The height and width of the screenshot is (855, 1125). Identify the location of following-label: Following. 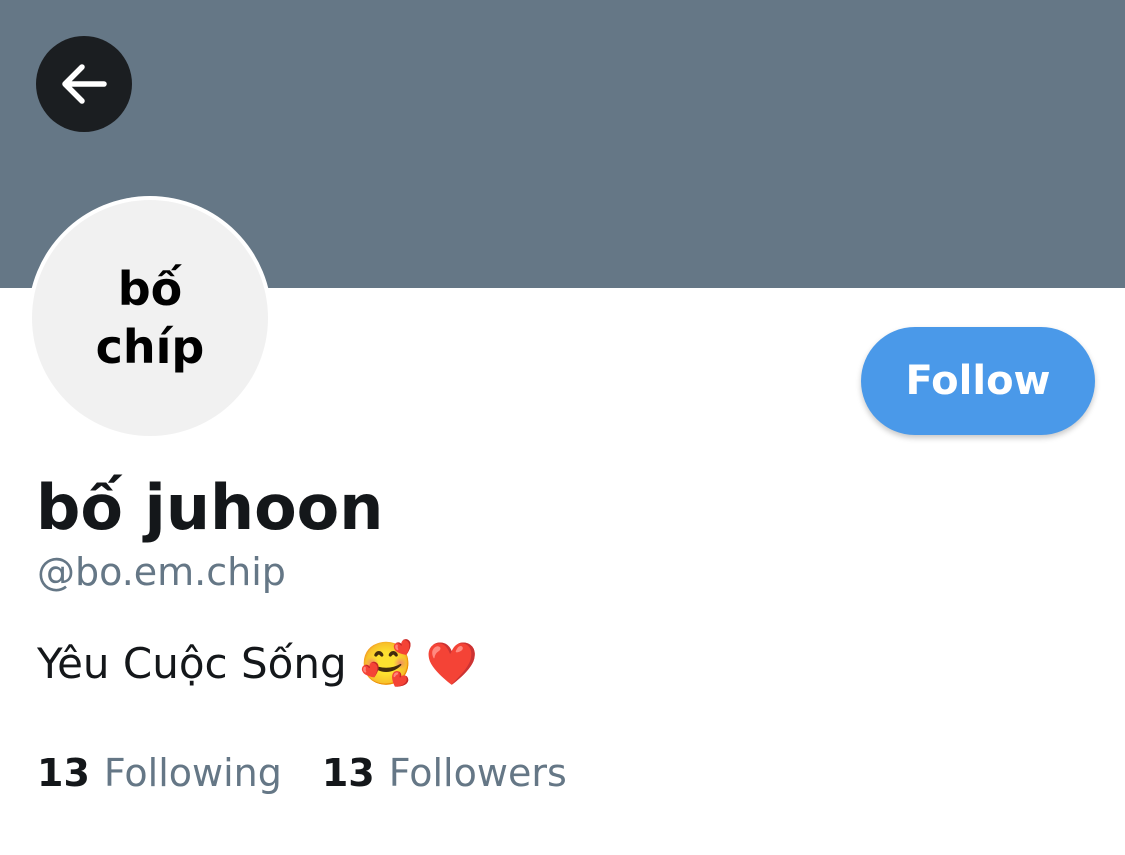
(192, 773).